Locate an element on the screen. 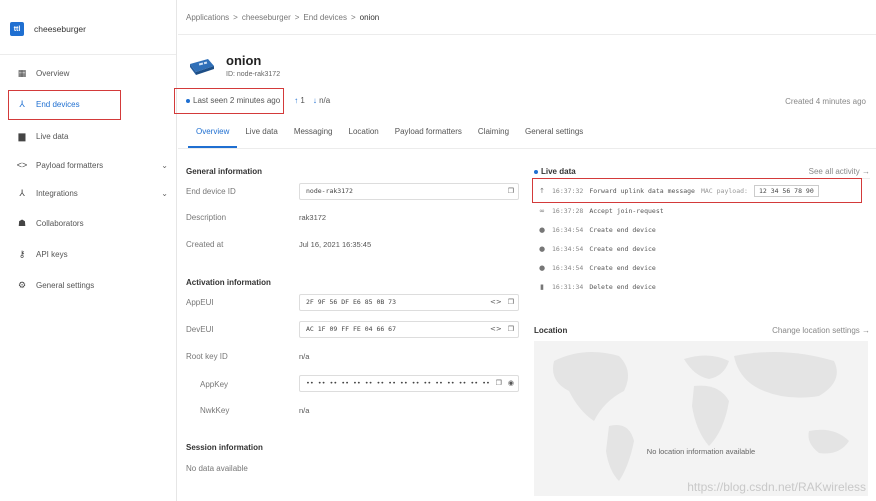  tab-payload-formatters: Payload formatters is located at coordinates (428, 137).